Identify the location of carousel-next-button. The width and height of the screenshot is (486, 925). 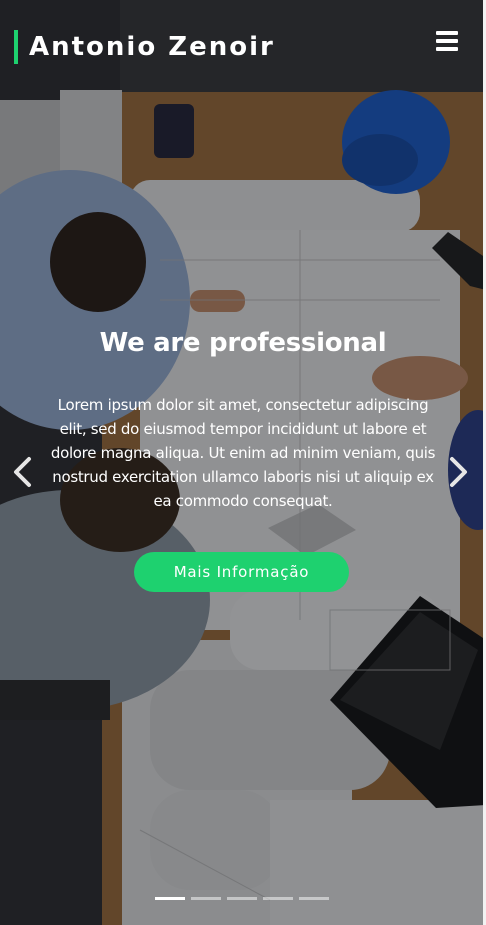
(459, 472).